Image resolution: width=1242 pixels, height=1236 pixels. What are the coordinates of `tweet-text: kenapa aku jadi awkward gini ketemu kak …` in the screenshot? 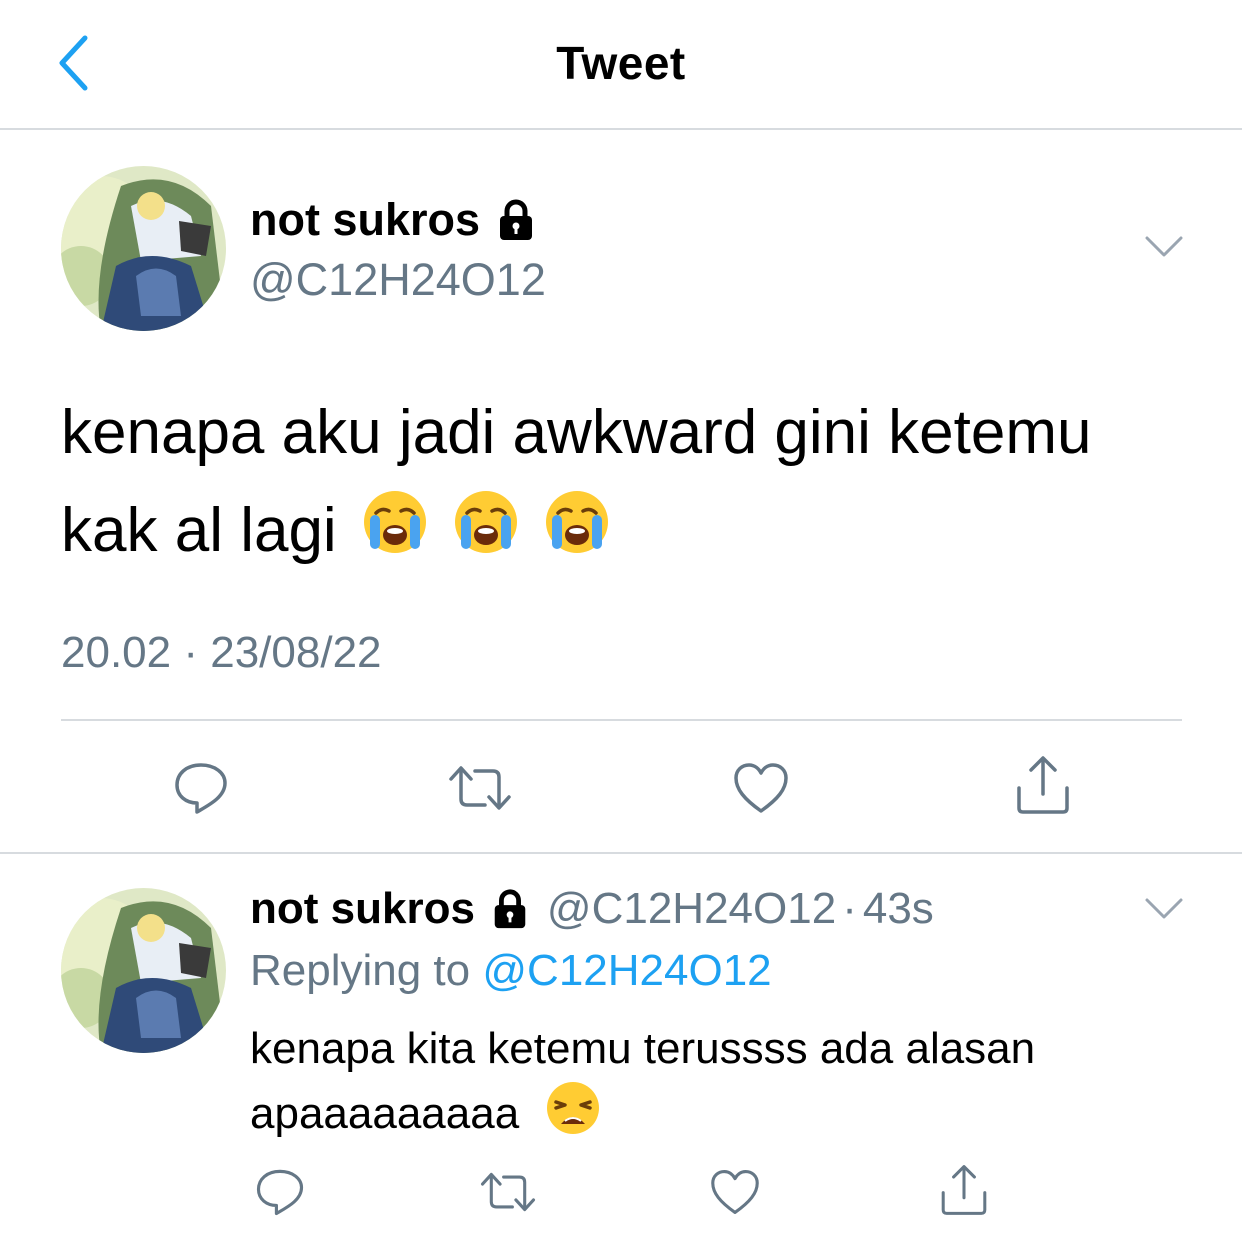 It's located at (631, 484).